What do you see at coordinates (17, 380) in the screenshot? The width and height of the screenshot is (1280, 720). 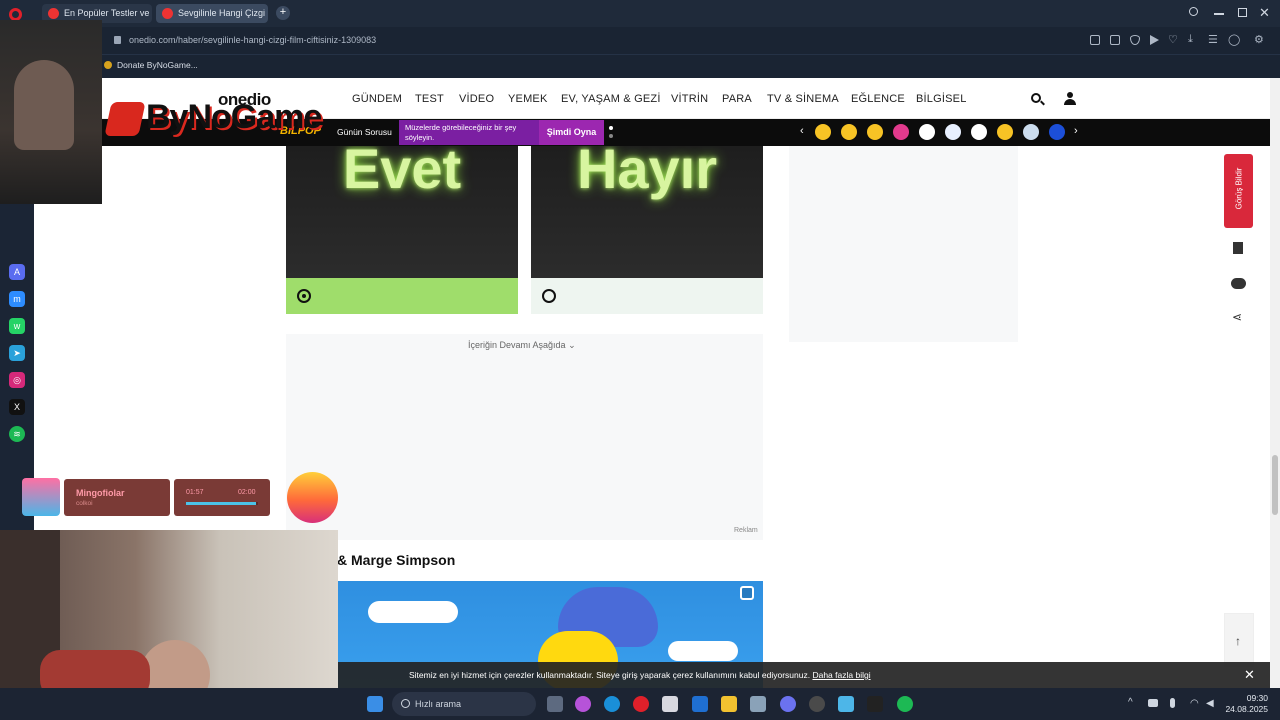 I see `instagram-icon: ◎` at bounding box center [17, 380].